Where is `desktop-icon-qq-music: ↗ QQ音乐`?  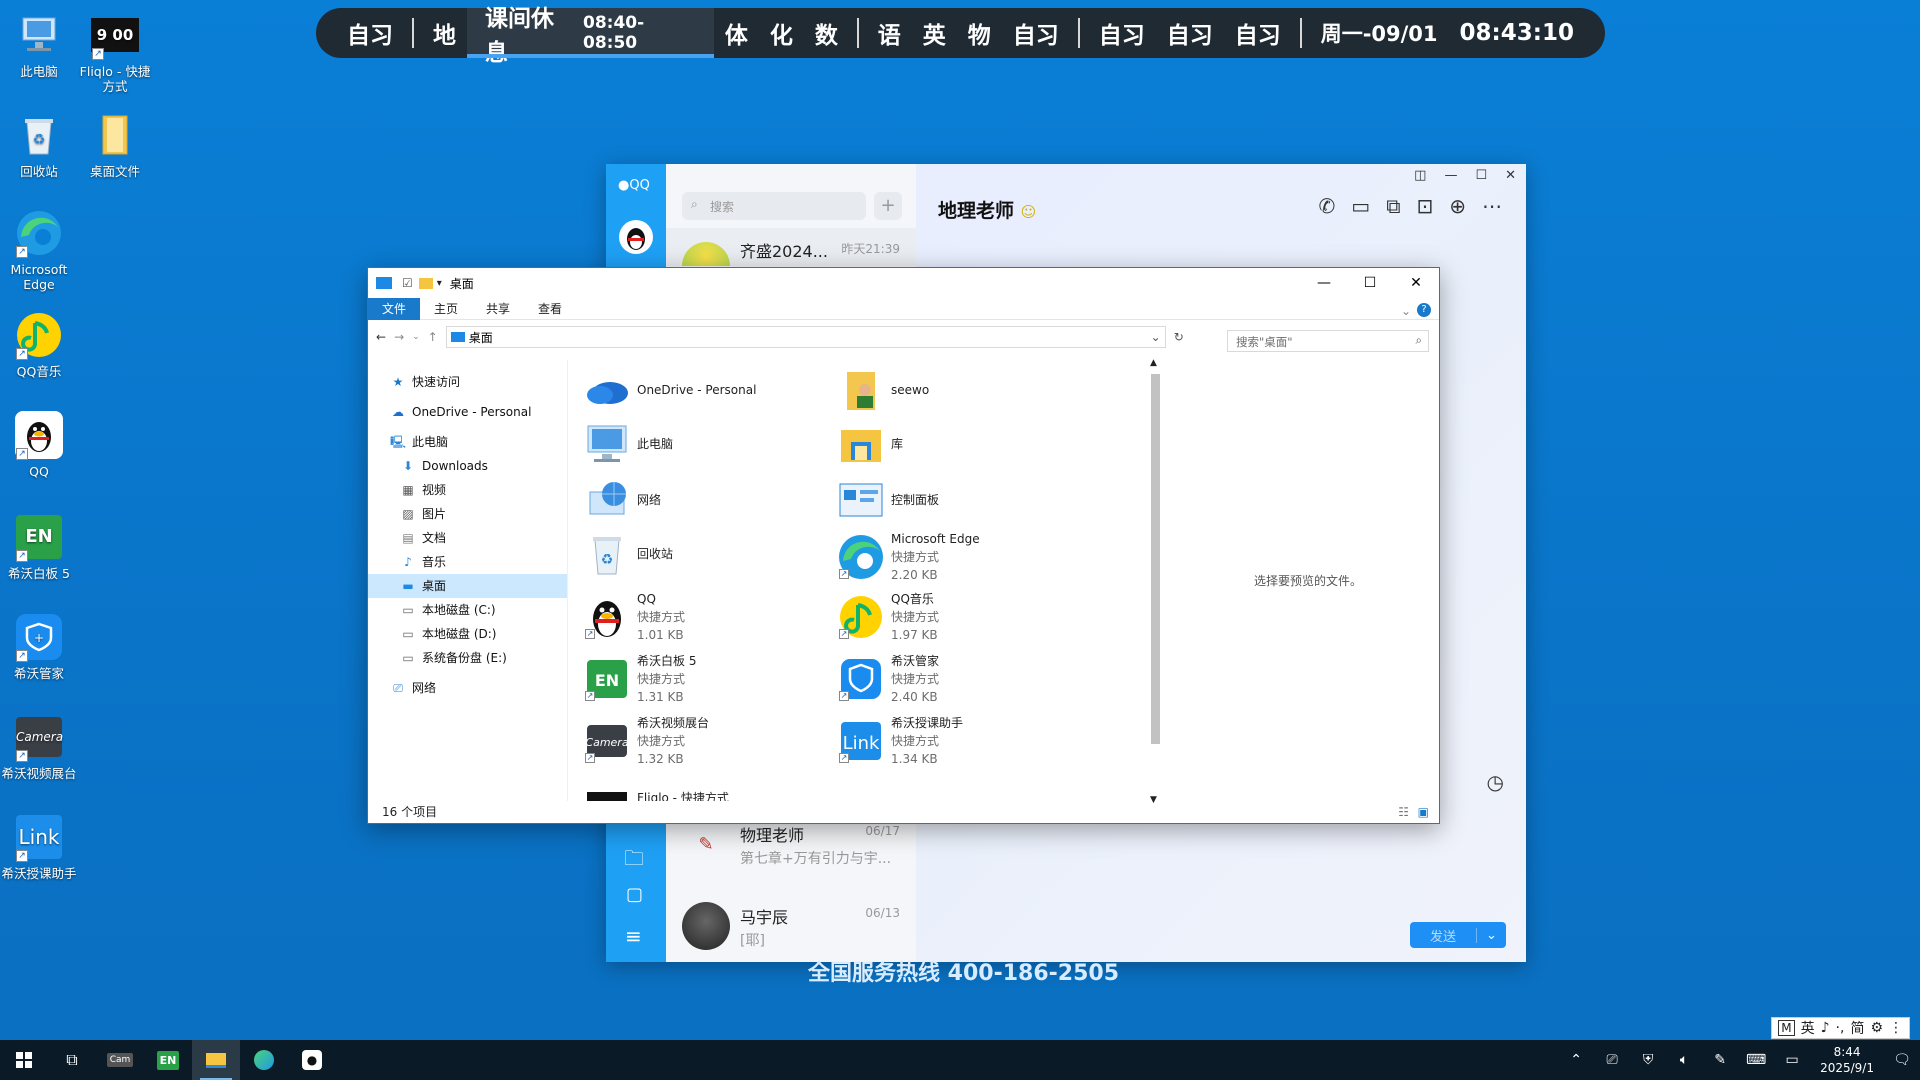 desktop-icon-qq-music: ↗ QQ音乐 is located at coordinates (39, 344).